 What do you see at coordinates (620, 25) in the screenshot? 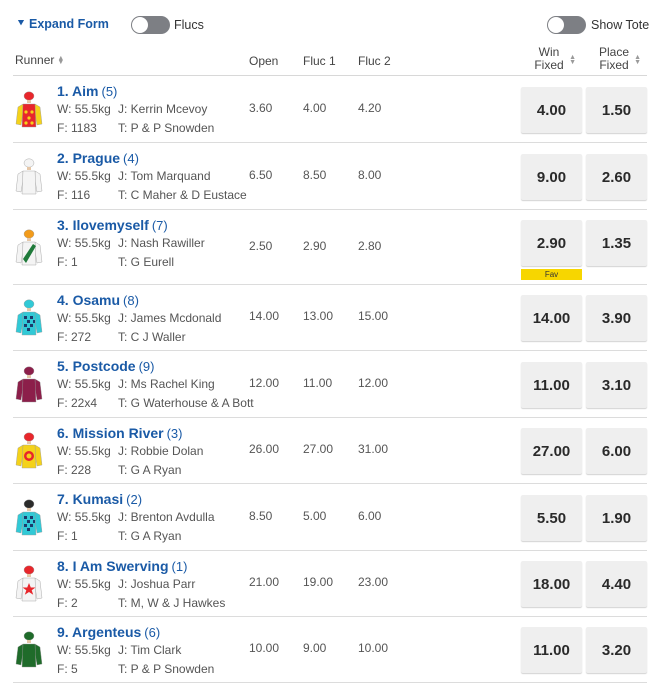
I see `show-tote-label: Show Tote` at bounding box center [620, 25].